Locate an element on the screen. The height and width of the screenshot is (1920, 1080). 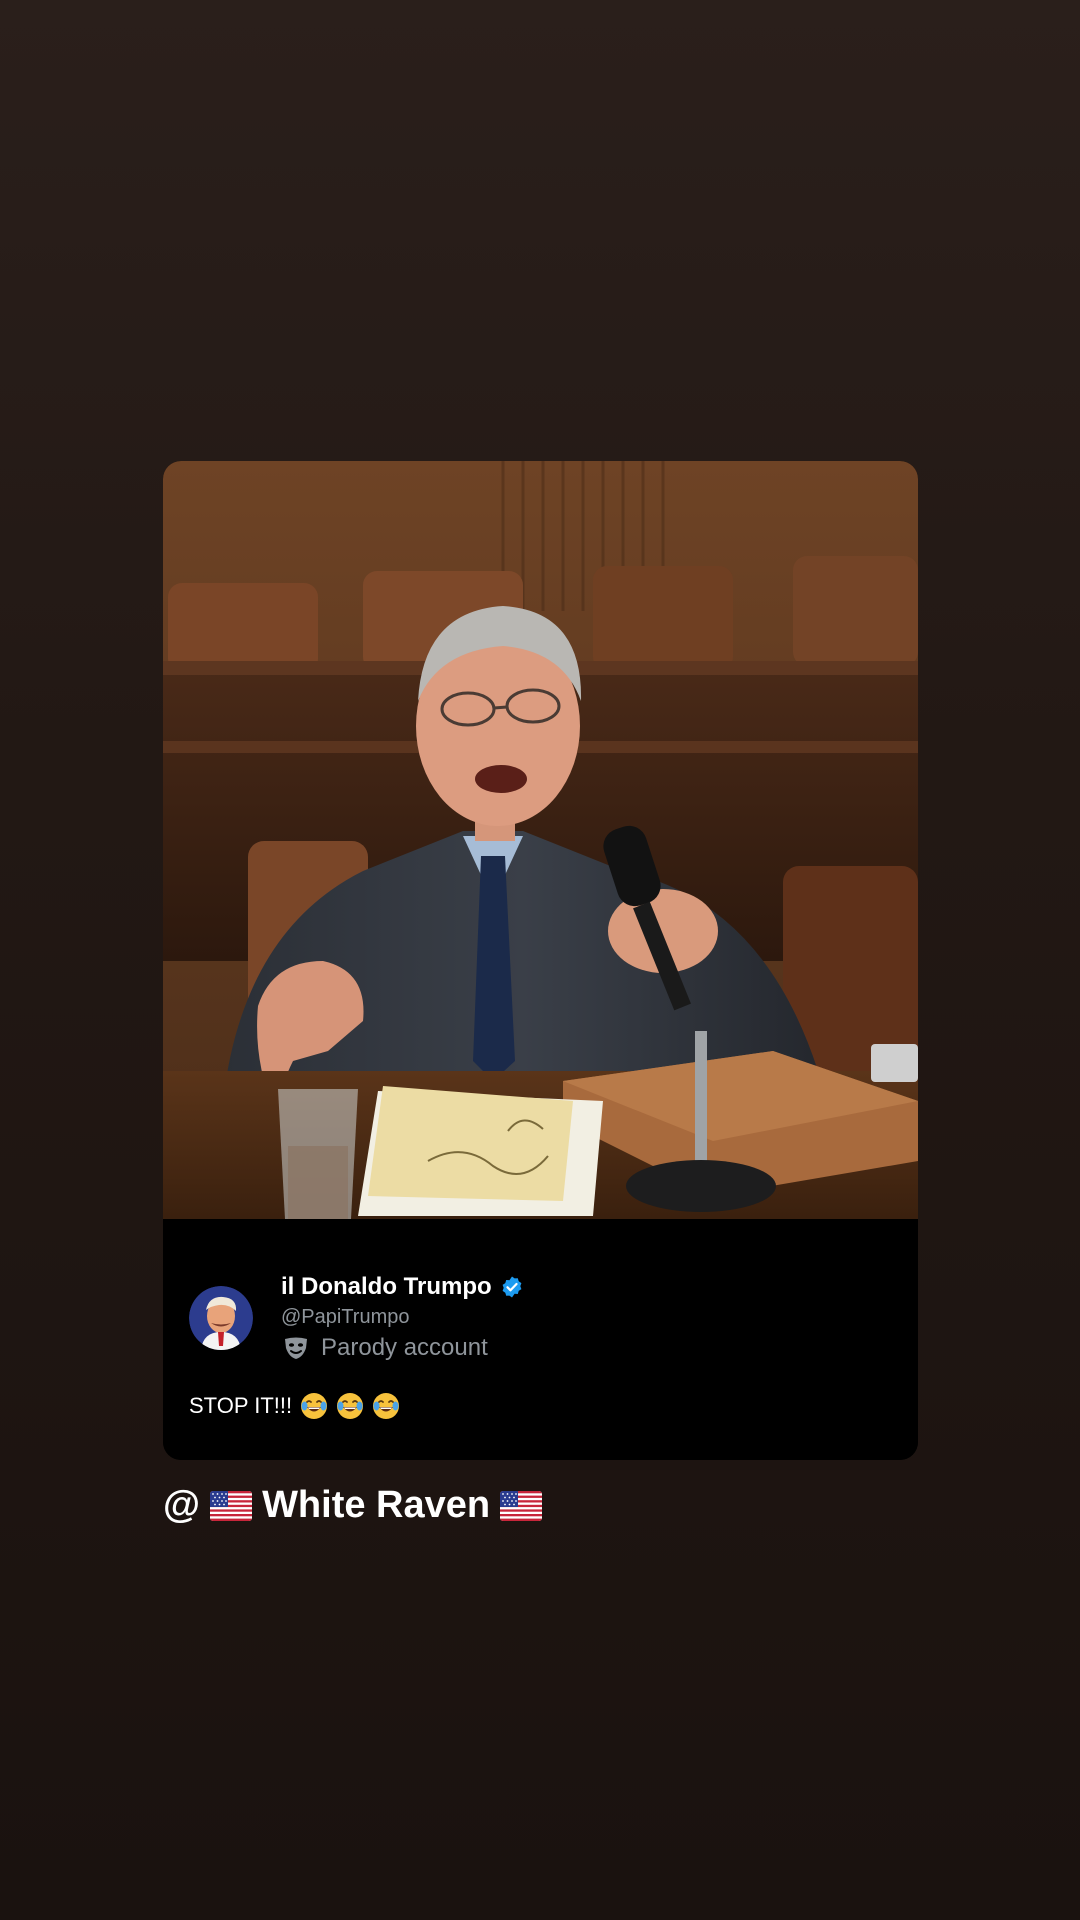
tweet-text: STOP IT!!! is located at coordinates (294, 1406).